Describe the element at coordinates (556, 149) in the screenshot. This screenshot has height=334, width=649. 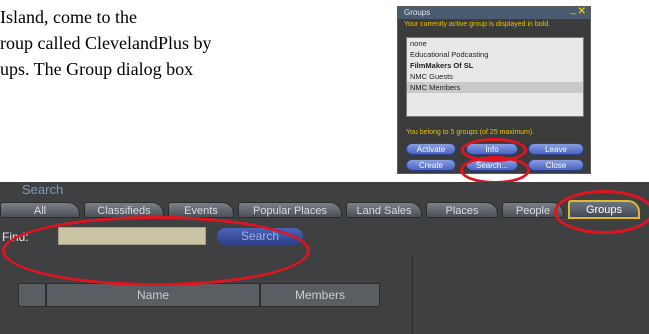
I see `leave-button: Leave` at that location.